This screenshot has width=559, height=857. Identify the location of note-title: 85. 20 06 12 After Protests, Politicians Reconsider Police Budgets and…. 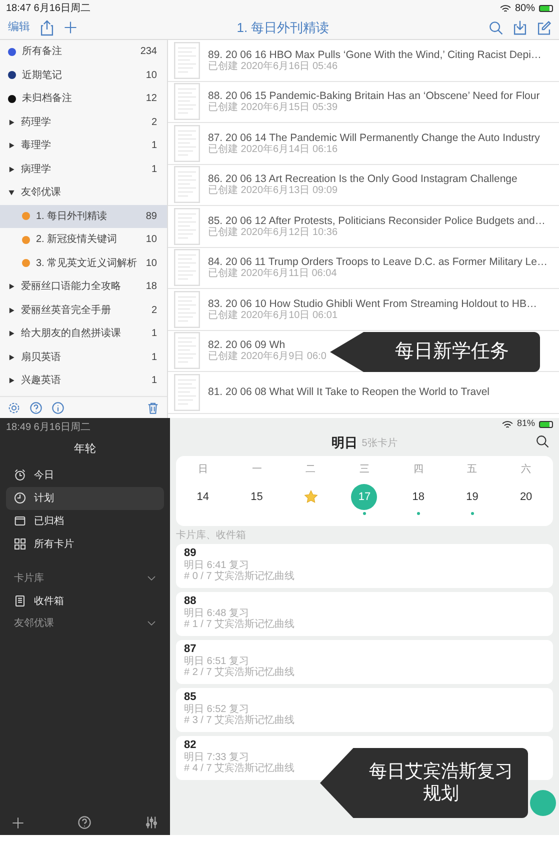
(377, 220).